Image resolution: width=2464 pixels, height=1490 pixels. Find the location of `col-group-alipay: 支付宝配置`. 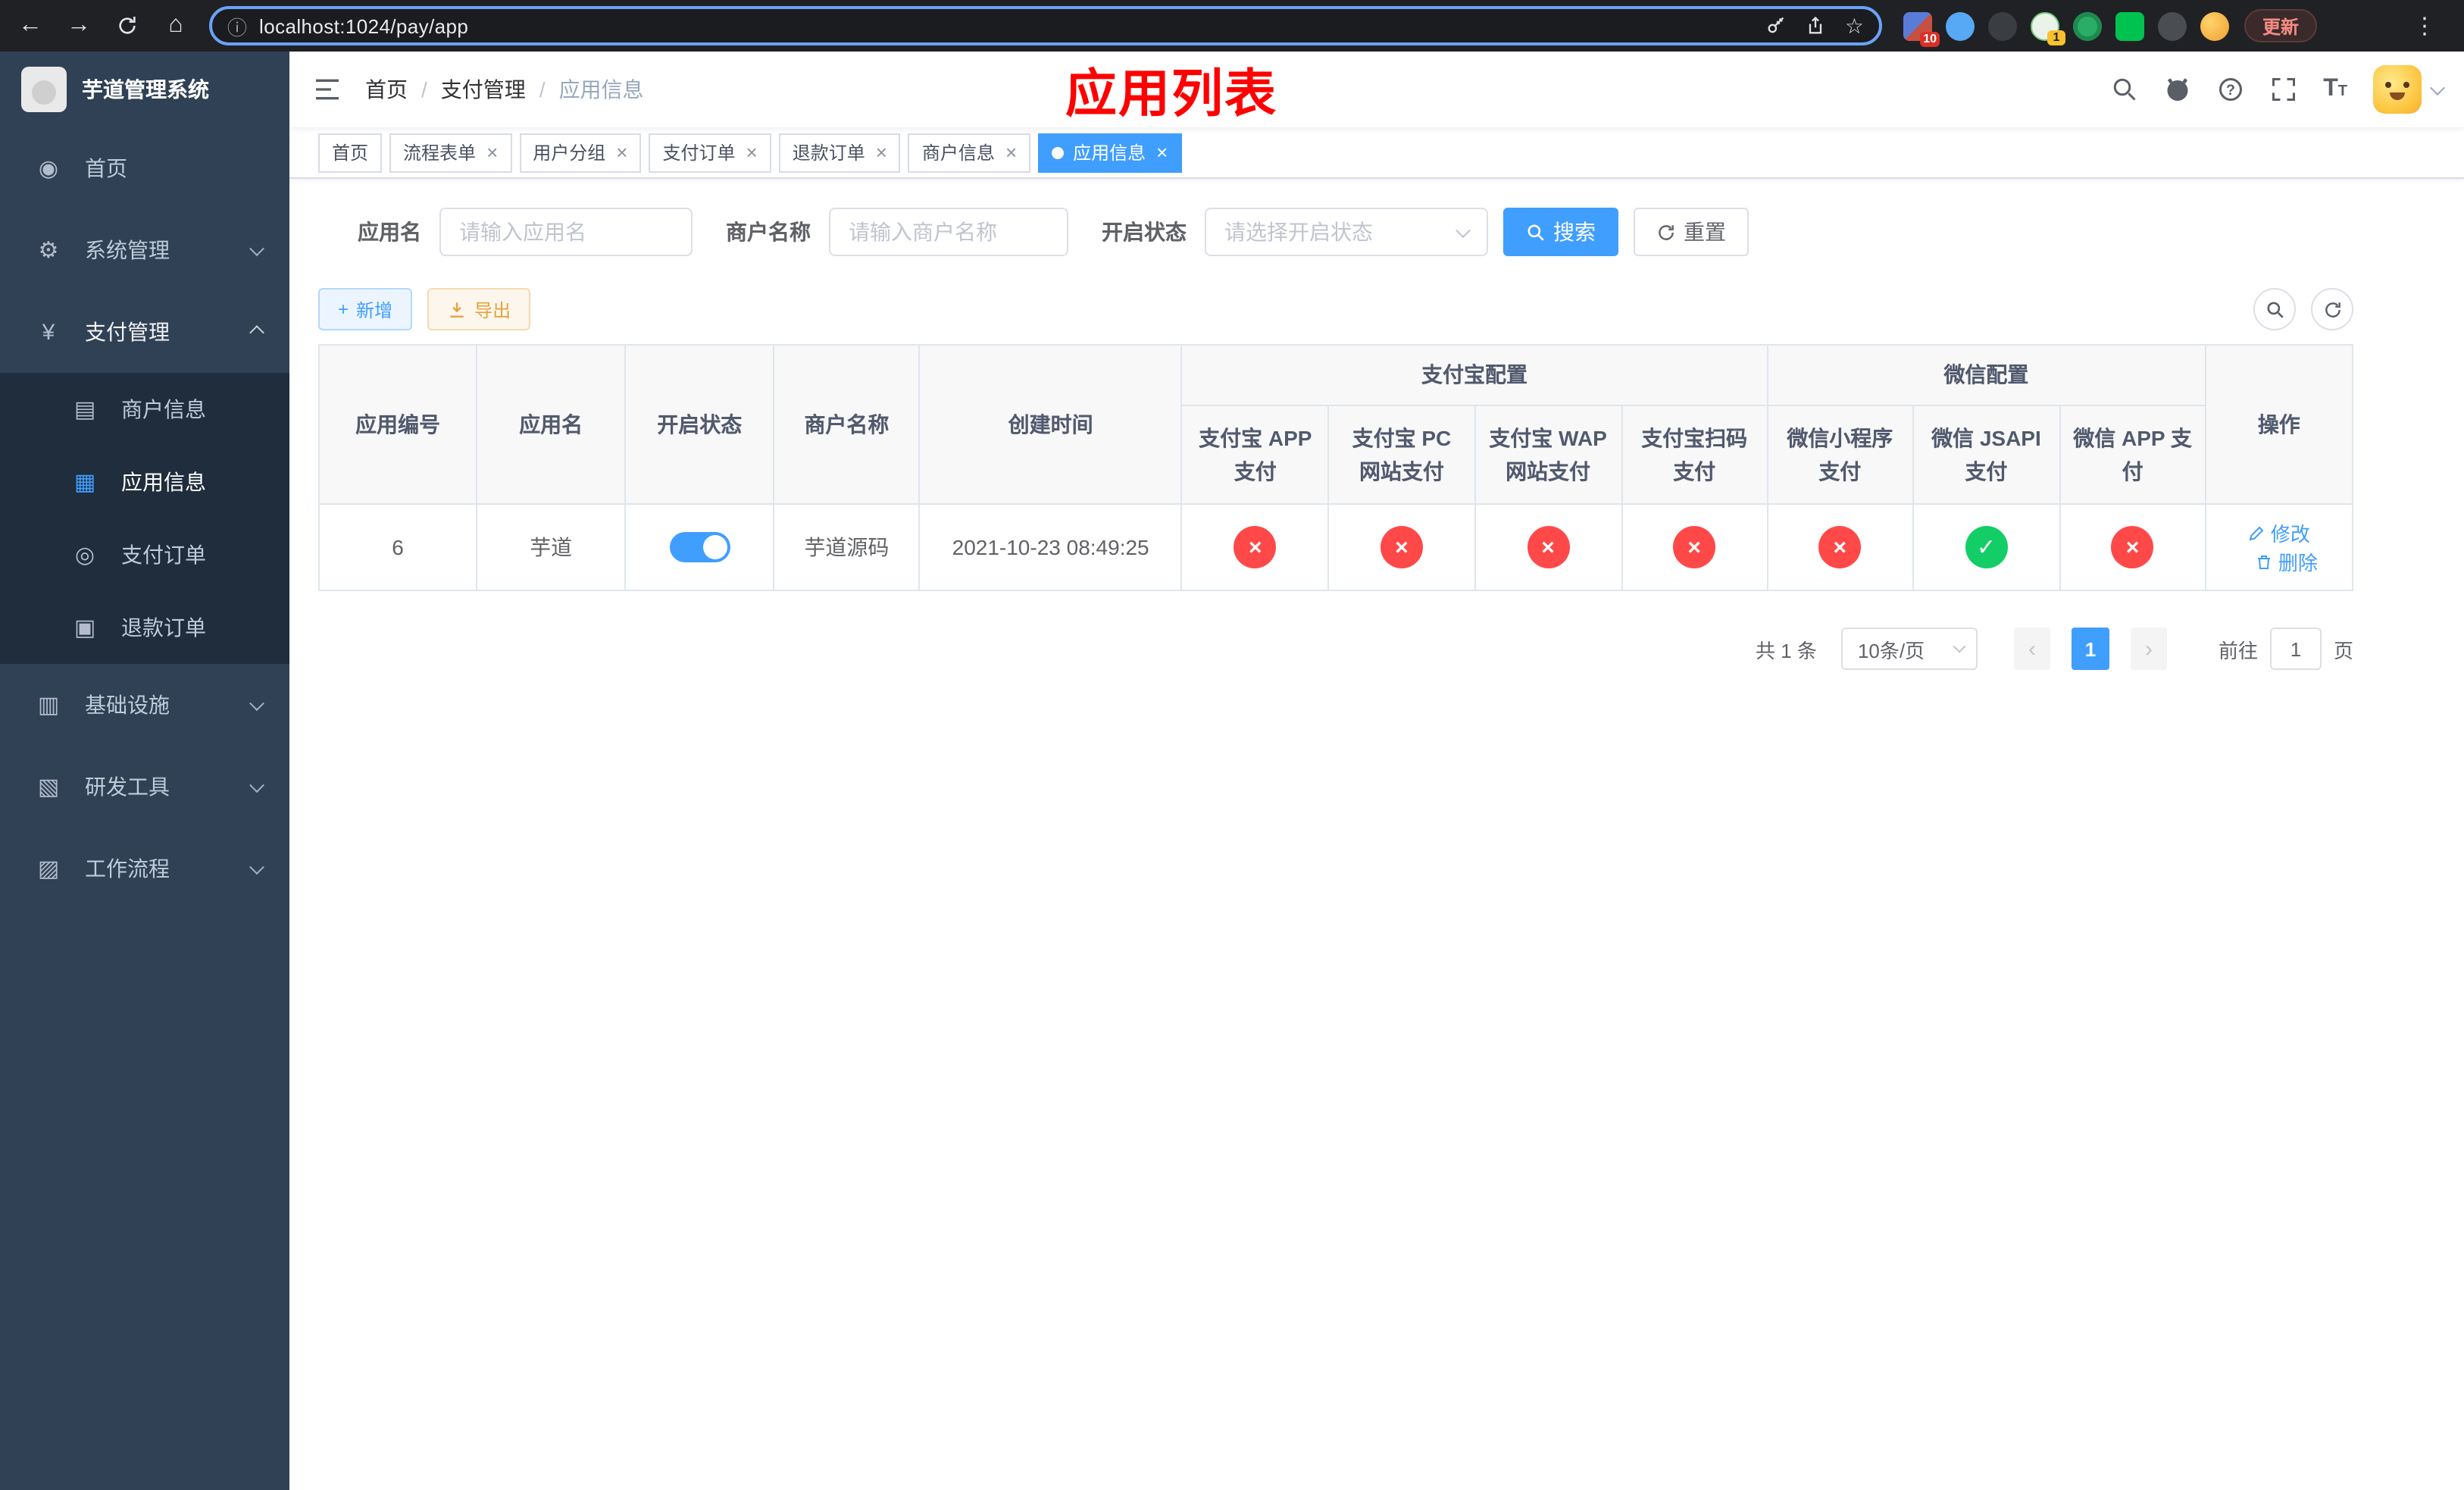

col-group-alipay: 支付宝配置 is located at coordinates (1474, 375).